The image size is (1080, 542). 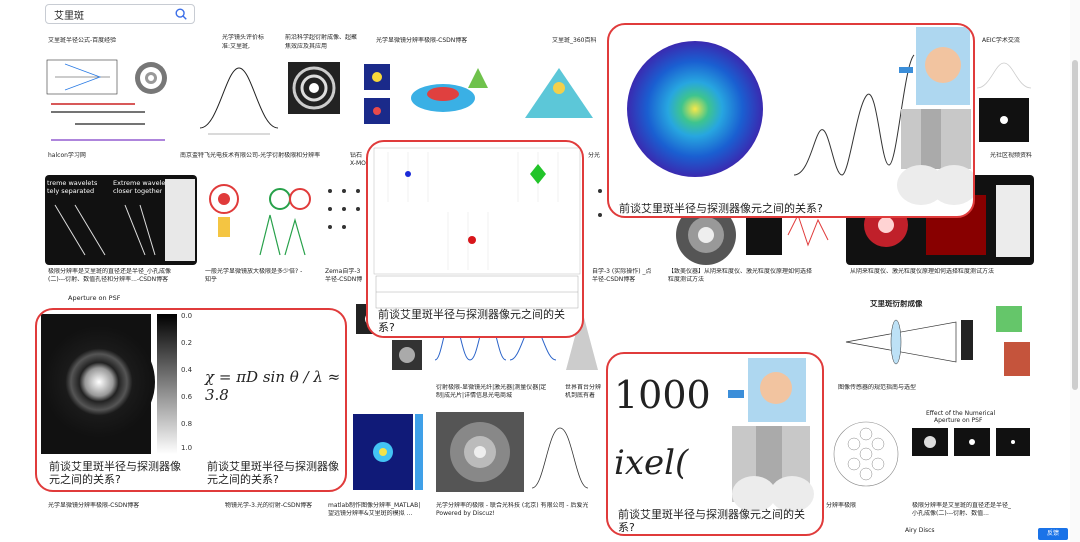 I want to click on result-caption: 【致美仪器】从阴来粒度仪、激光粒度仪原理如何选择, so click(x=740, y=272).